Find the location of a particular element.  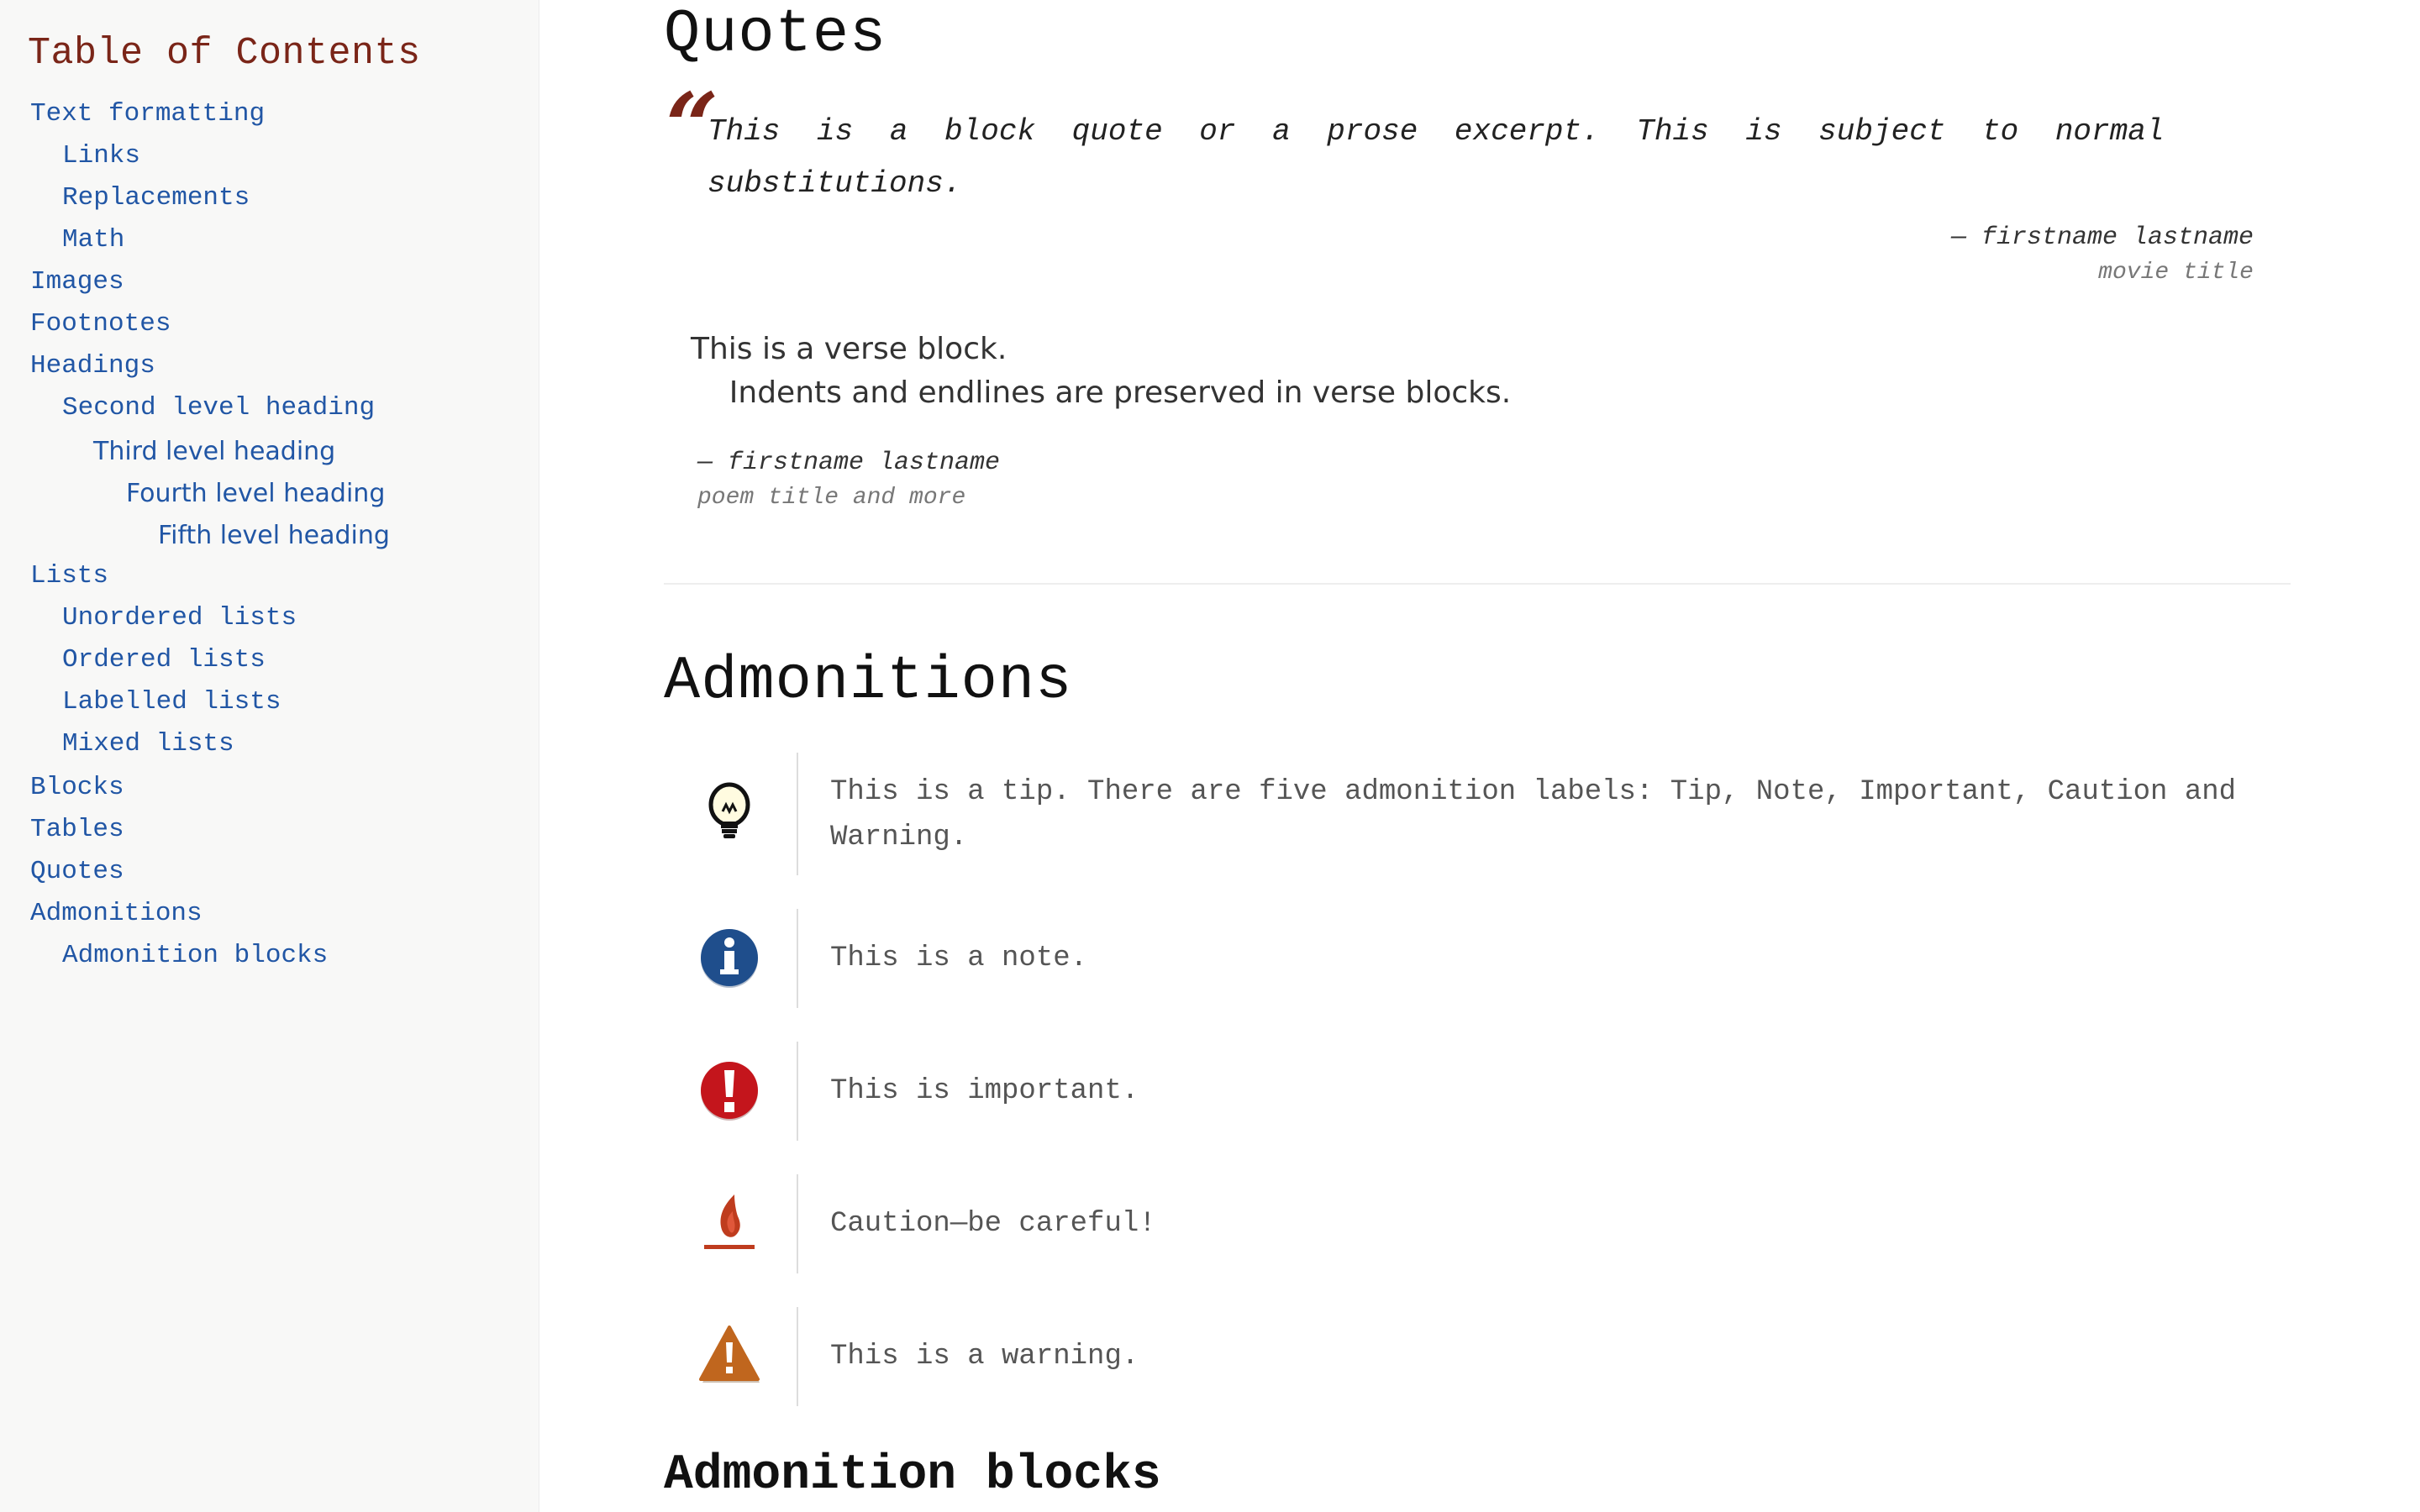

toc-link-second-level-heading: Second level heading is located at coordinates (218, 408).